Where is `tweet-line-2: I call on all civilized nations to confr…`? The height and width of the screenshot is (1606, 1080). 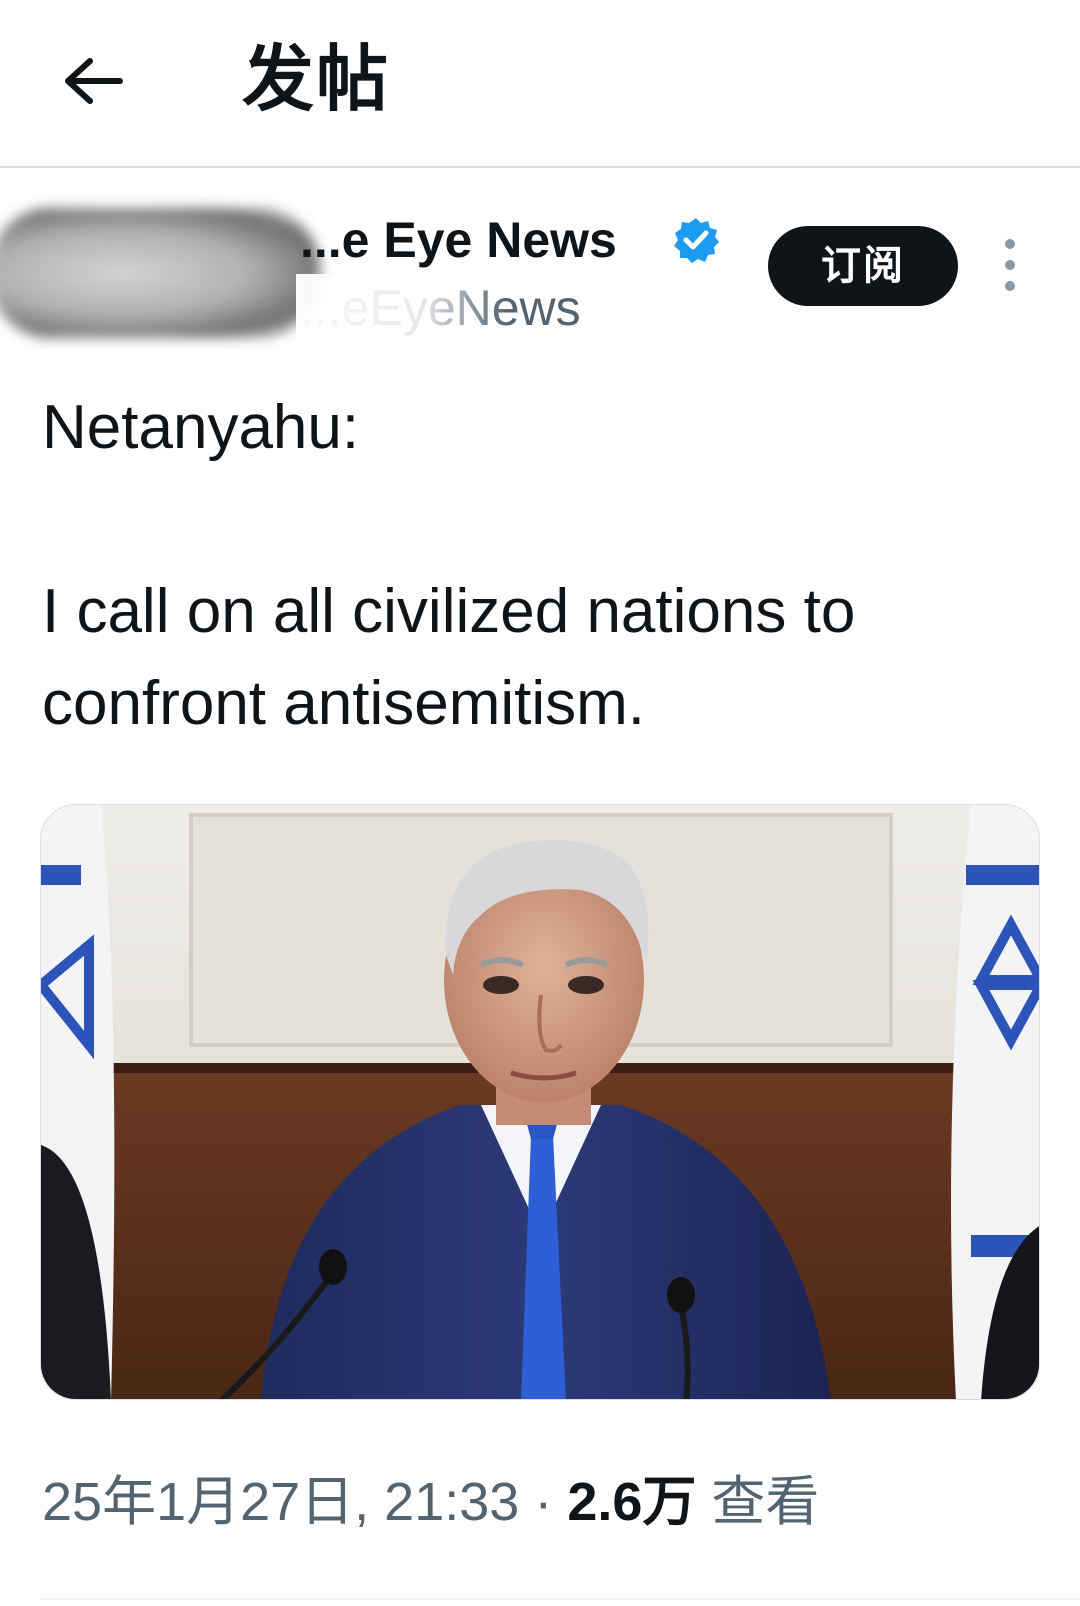
tweet-line-2: I call on all civilized nations to confr… is located at coordinates (449, 657).